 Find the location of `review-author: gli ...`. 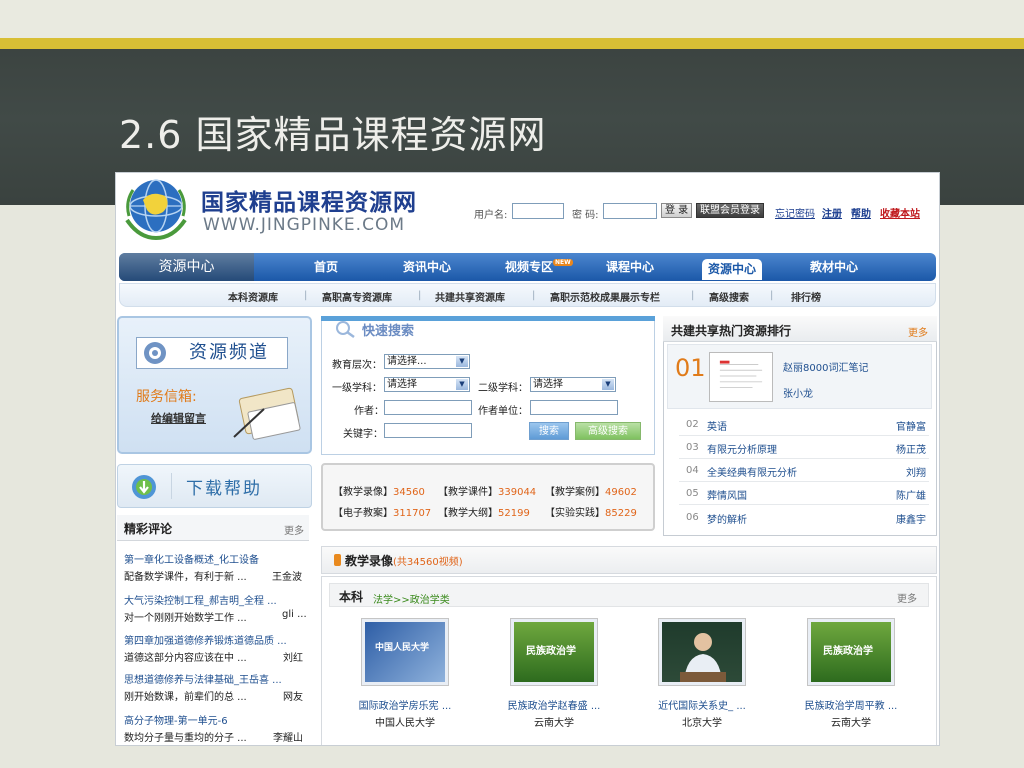

review-author: gli ... is located at coordinates (294, 614).